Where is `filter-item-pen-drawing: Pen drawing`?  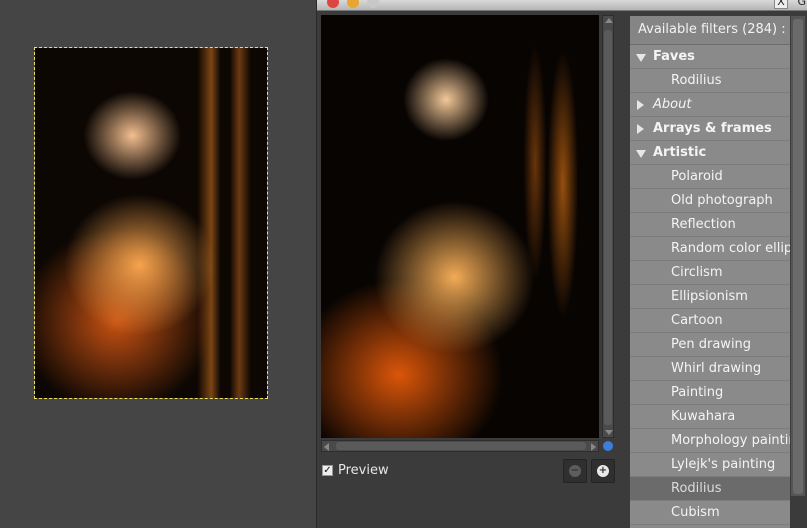 filter-item-pen-drawing: Pen drawing is located at coordinates (710, 345).